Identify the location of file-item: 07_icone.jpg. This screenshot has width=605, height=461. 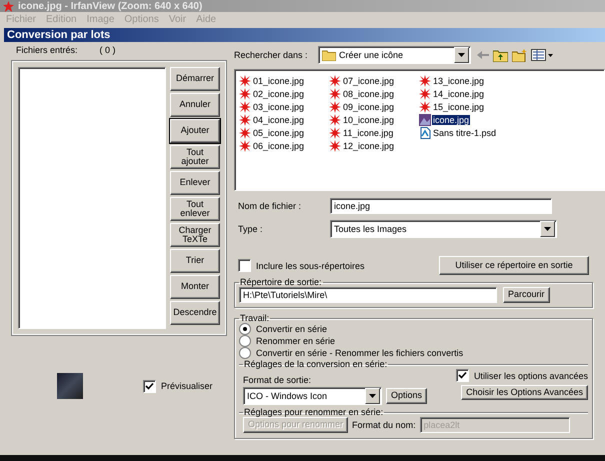
(369, 81).